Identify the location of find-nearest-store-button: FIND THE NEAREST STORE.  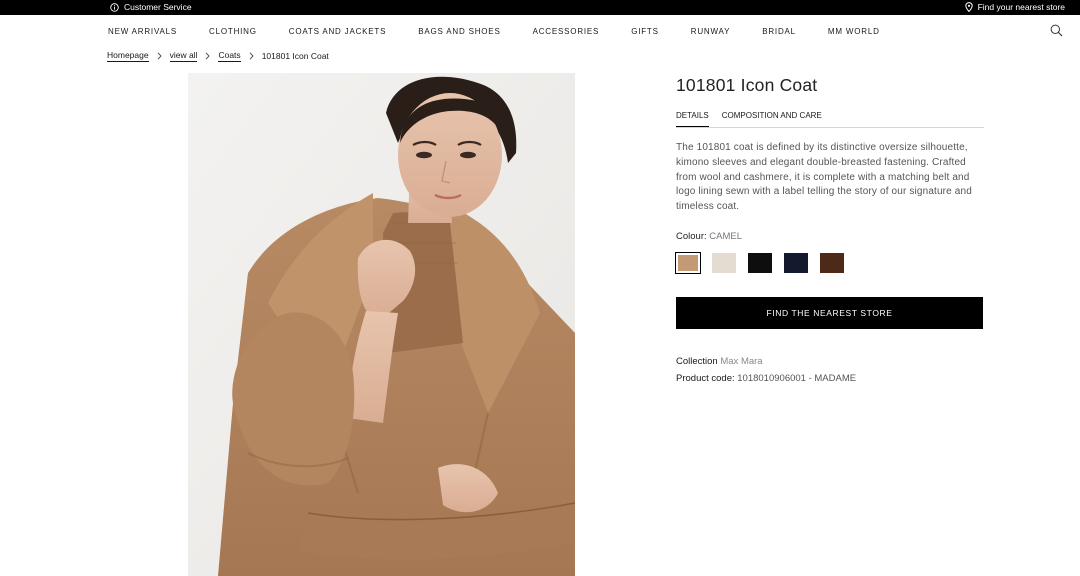
(829, 312).